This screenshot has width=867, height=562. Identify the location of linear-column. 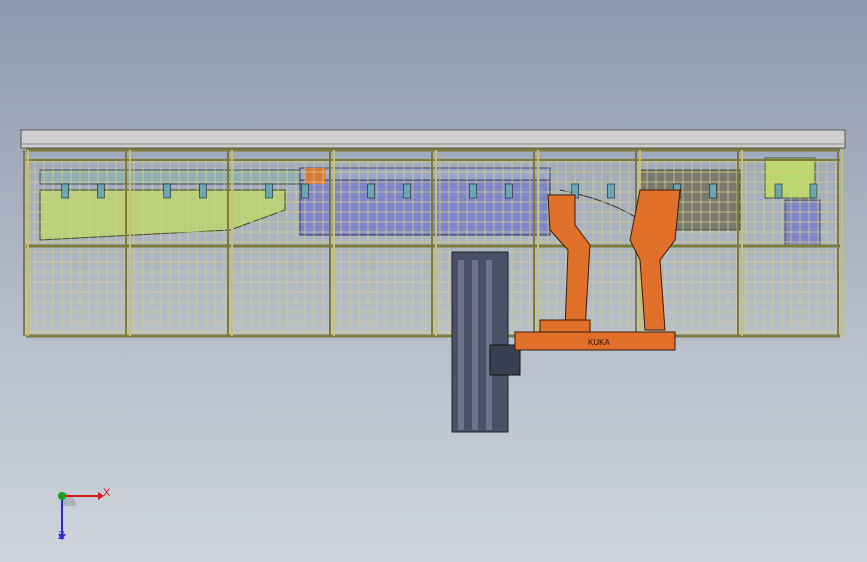
(486, 342).